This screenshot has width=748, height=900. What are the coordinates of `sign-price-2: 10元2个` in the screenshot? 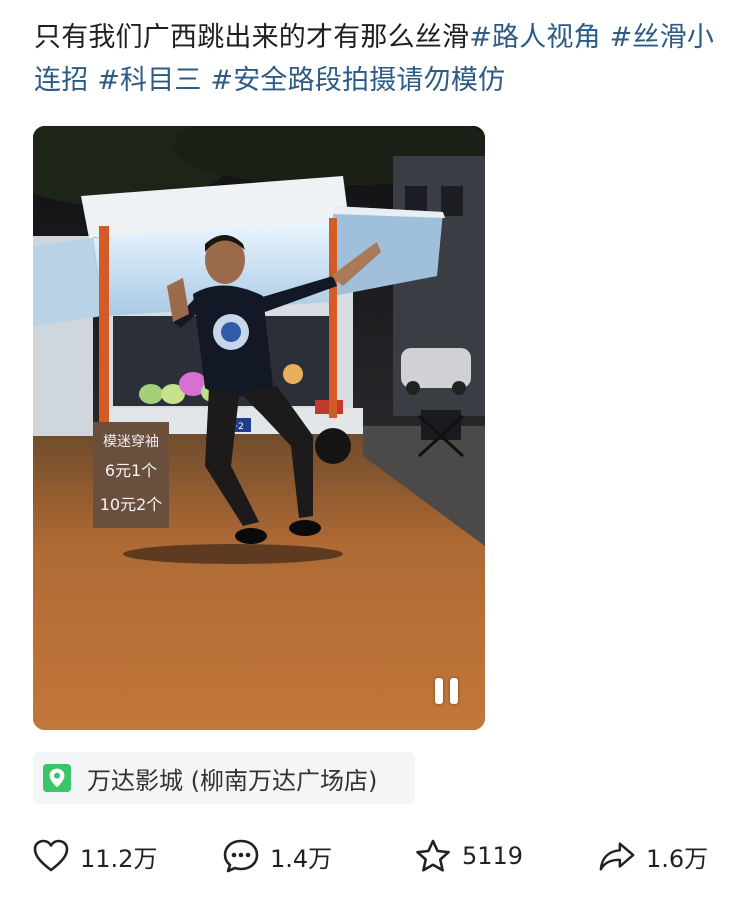 It's located at (131, 504).